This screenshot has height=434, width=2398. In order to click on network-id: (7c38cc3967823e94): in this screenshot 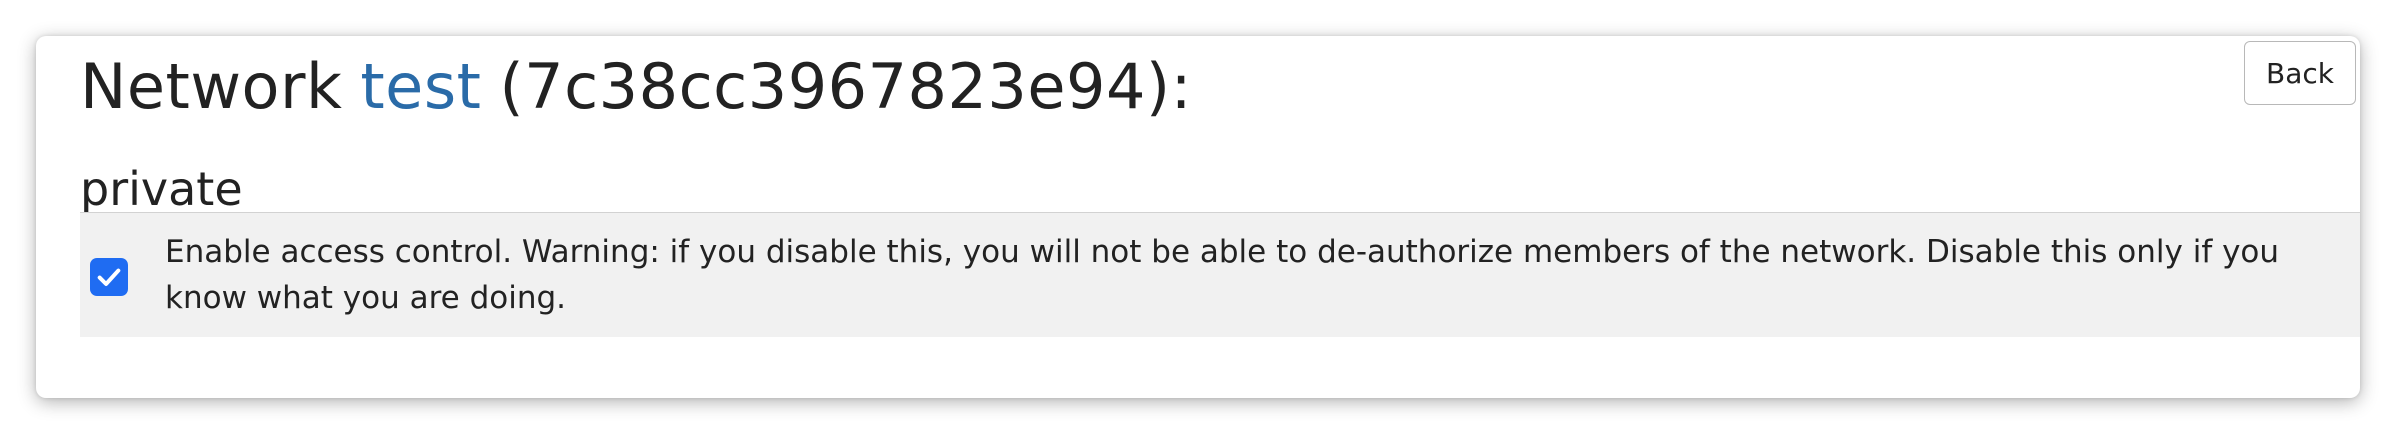, I will do `click(845, 86)`.